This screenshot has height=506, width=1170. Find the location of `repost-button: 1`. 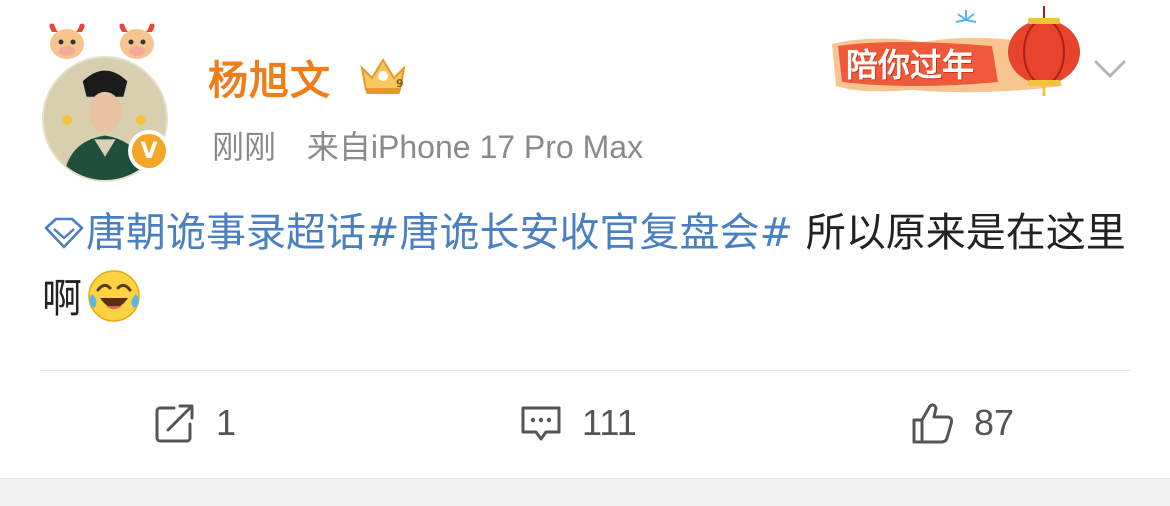

repost-button: 1 is located at coordinates (194, 423).